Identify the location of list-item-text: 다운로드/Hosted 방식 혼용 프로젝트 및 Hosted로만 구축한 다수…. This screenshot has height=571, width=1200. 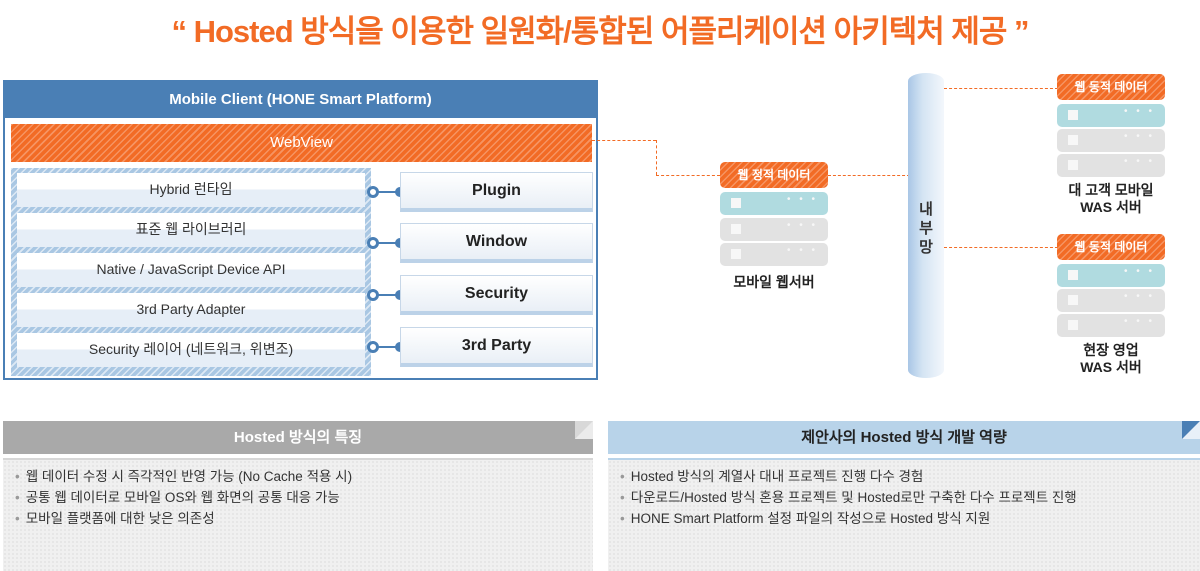
(853, 497).